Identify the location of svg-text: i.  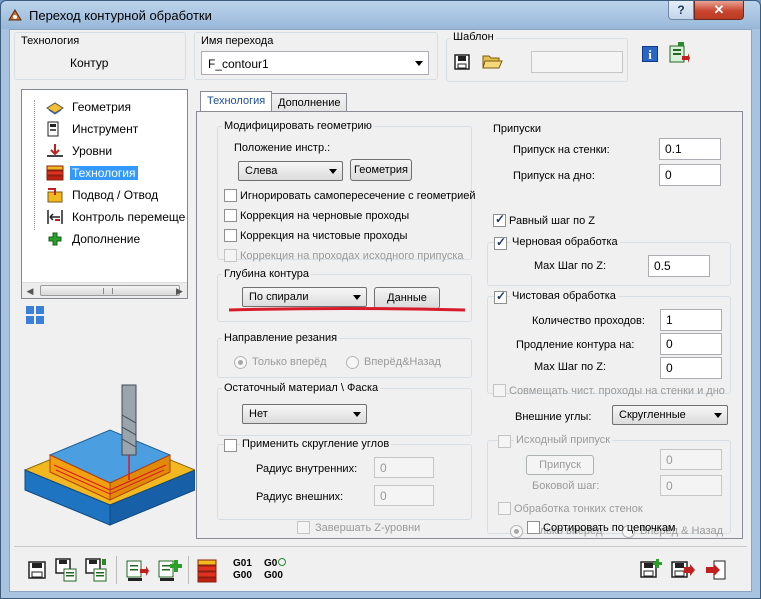
(650, 54).